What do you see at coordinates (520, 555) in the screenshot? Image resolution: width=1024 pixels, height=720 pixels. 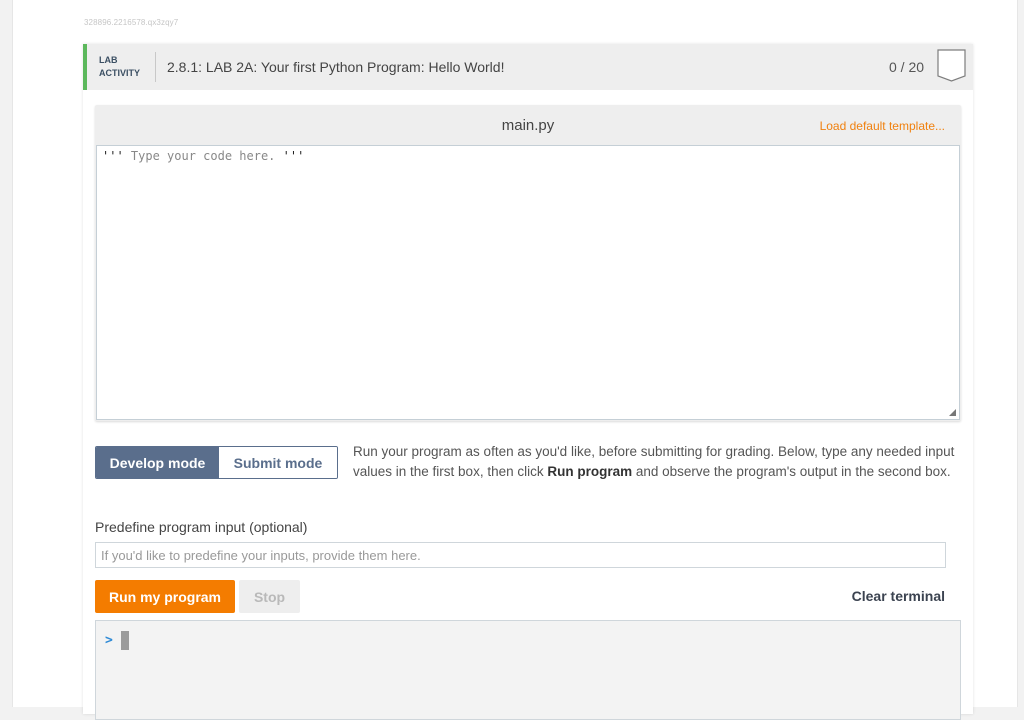 I see `predefine-input-field` at bounding box center [520, 555].